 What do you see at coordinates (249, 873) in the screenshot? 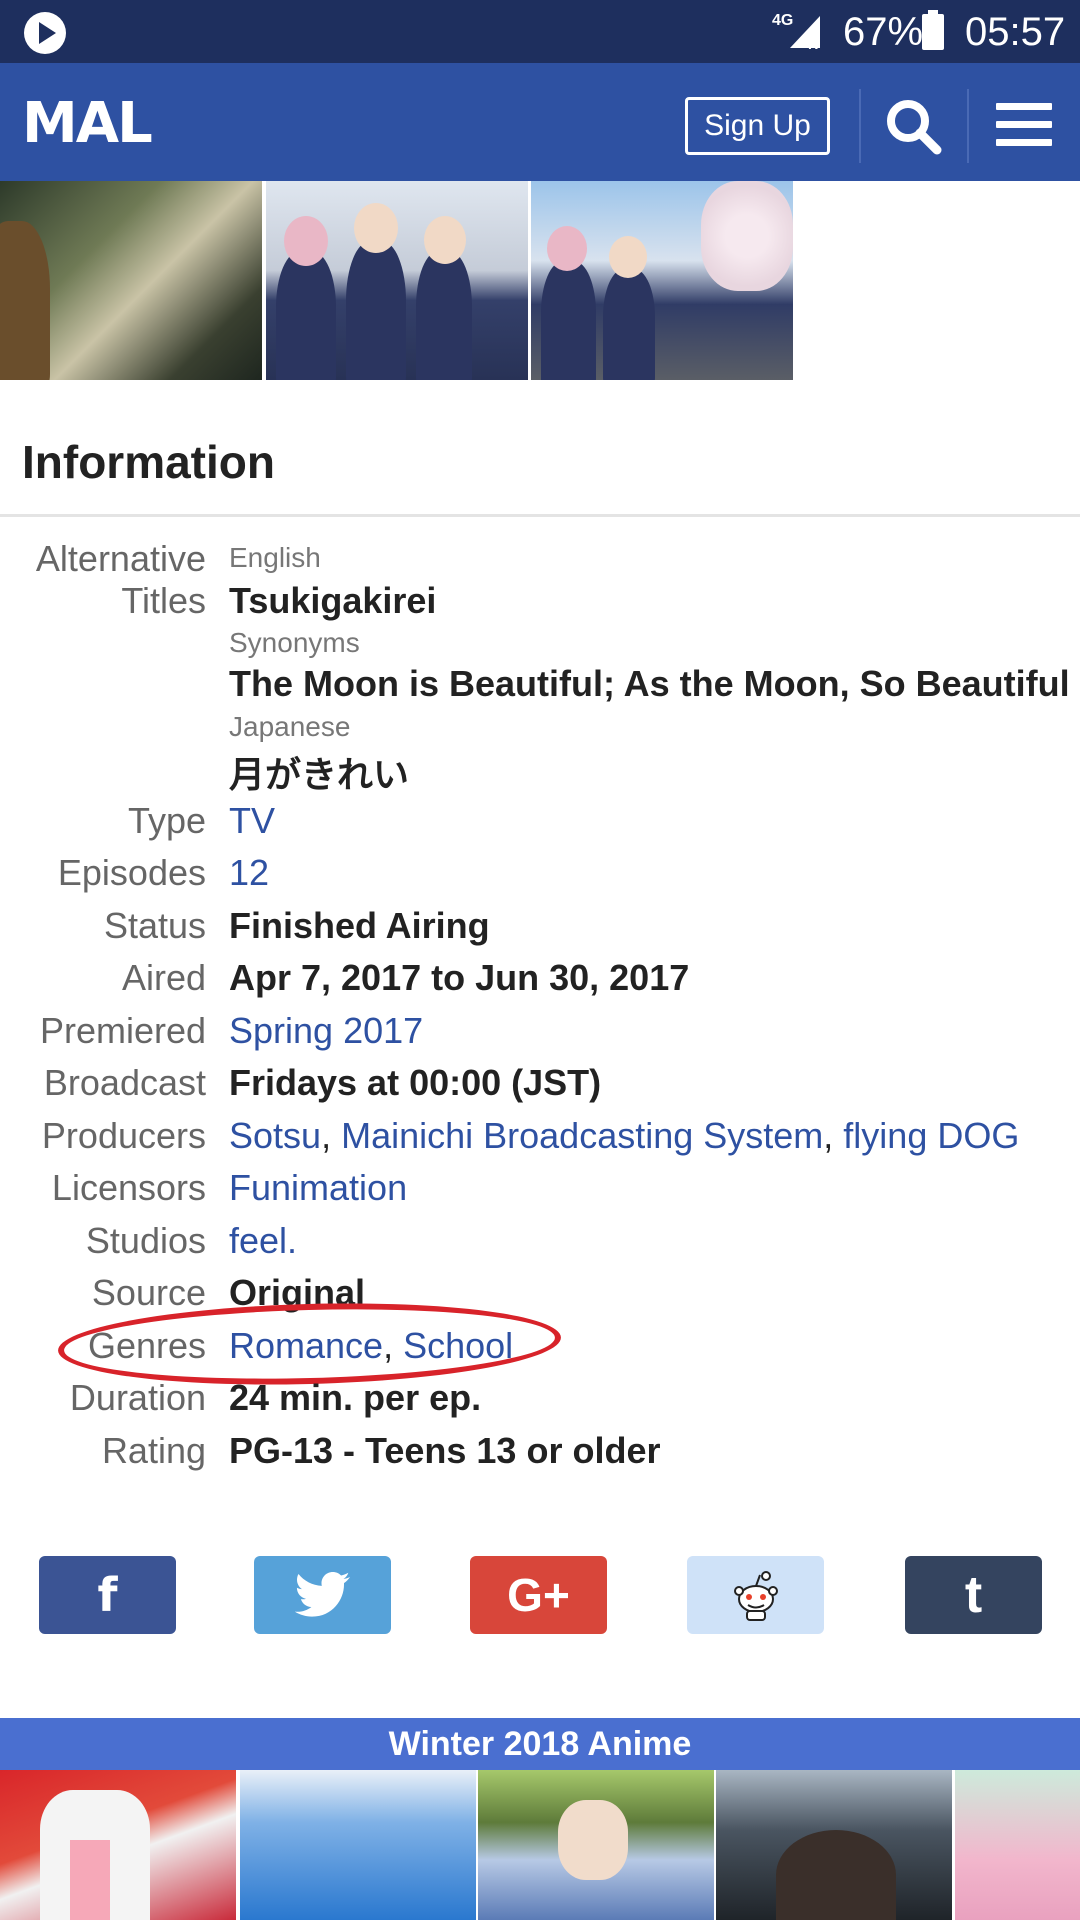
I see `episodes-value: 12` at bounding box center [249, 873].